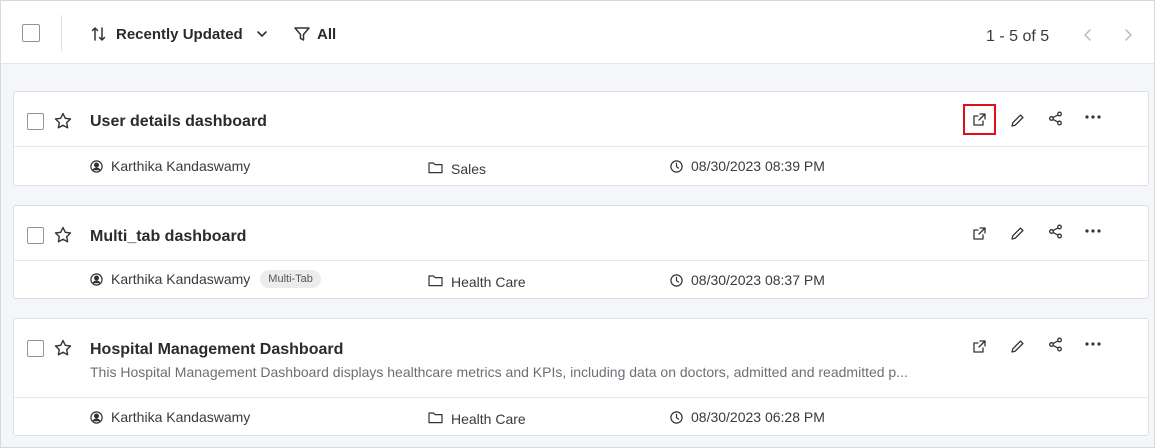  Describe the element at coordinates (314, 34) in the screenshot. I see `filter-button: All` at that location.